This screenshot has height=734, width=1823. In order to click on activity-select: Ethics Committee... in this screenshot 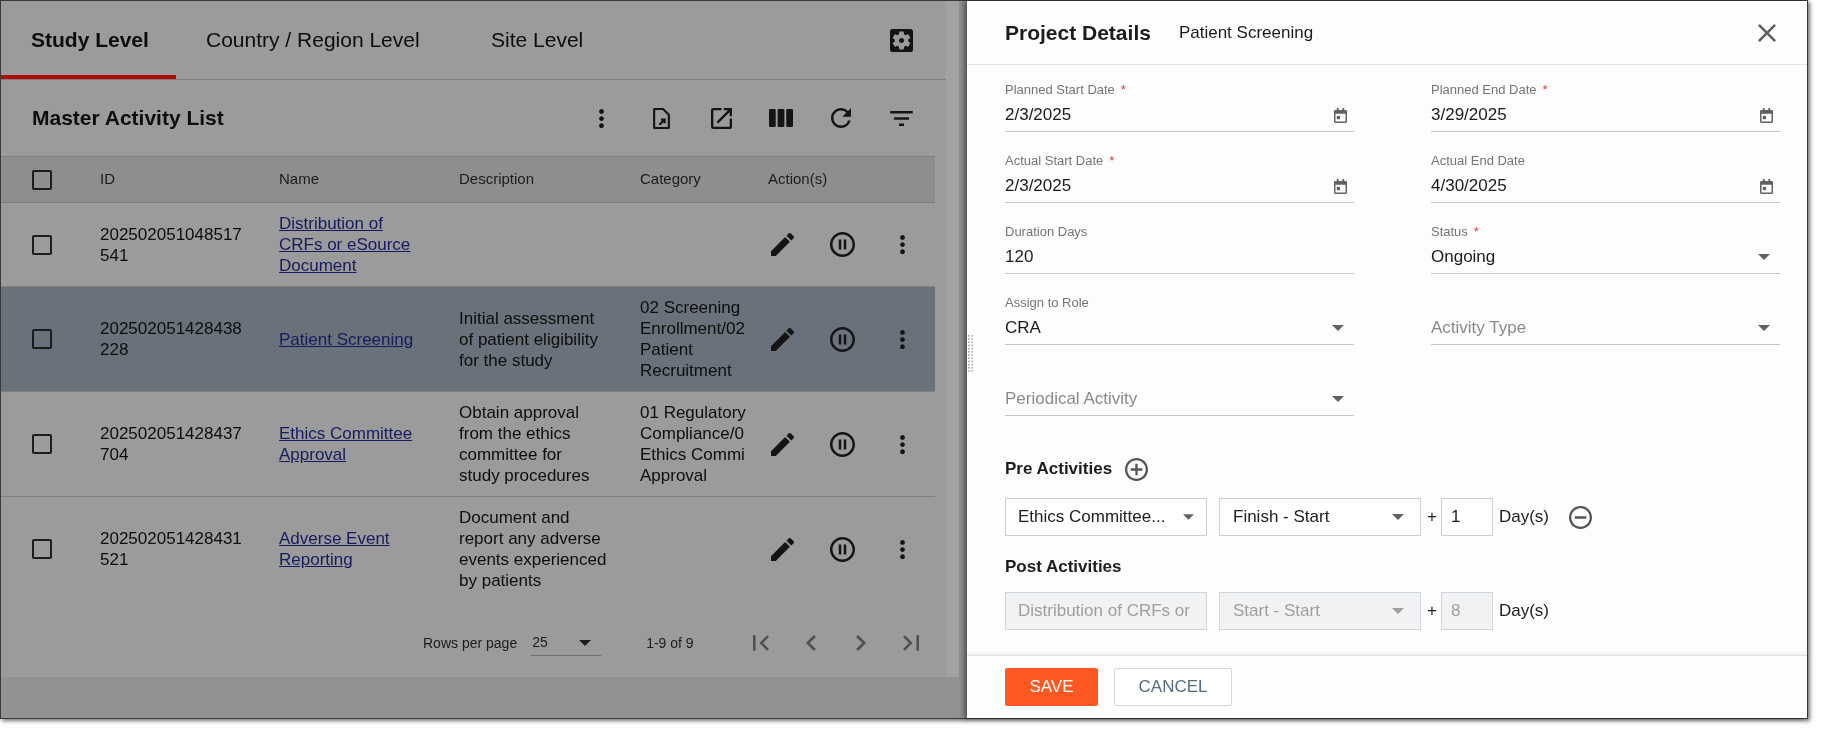, I will do `click(1106, 517)`.